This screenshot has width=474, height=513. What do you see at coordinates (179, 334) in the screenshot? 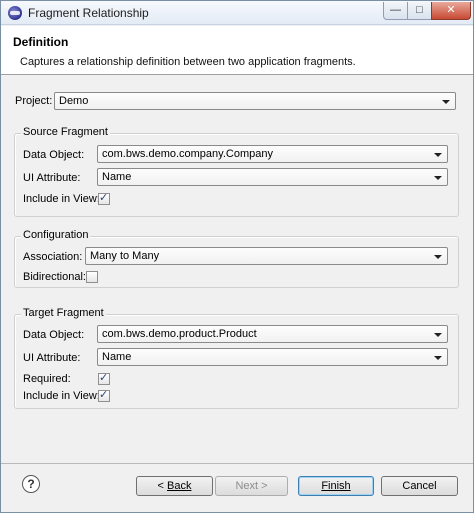
I see `target-data-object-value: com.bws.demo.product.Product` at bounding box center [179, 334].